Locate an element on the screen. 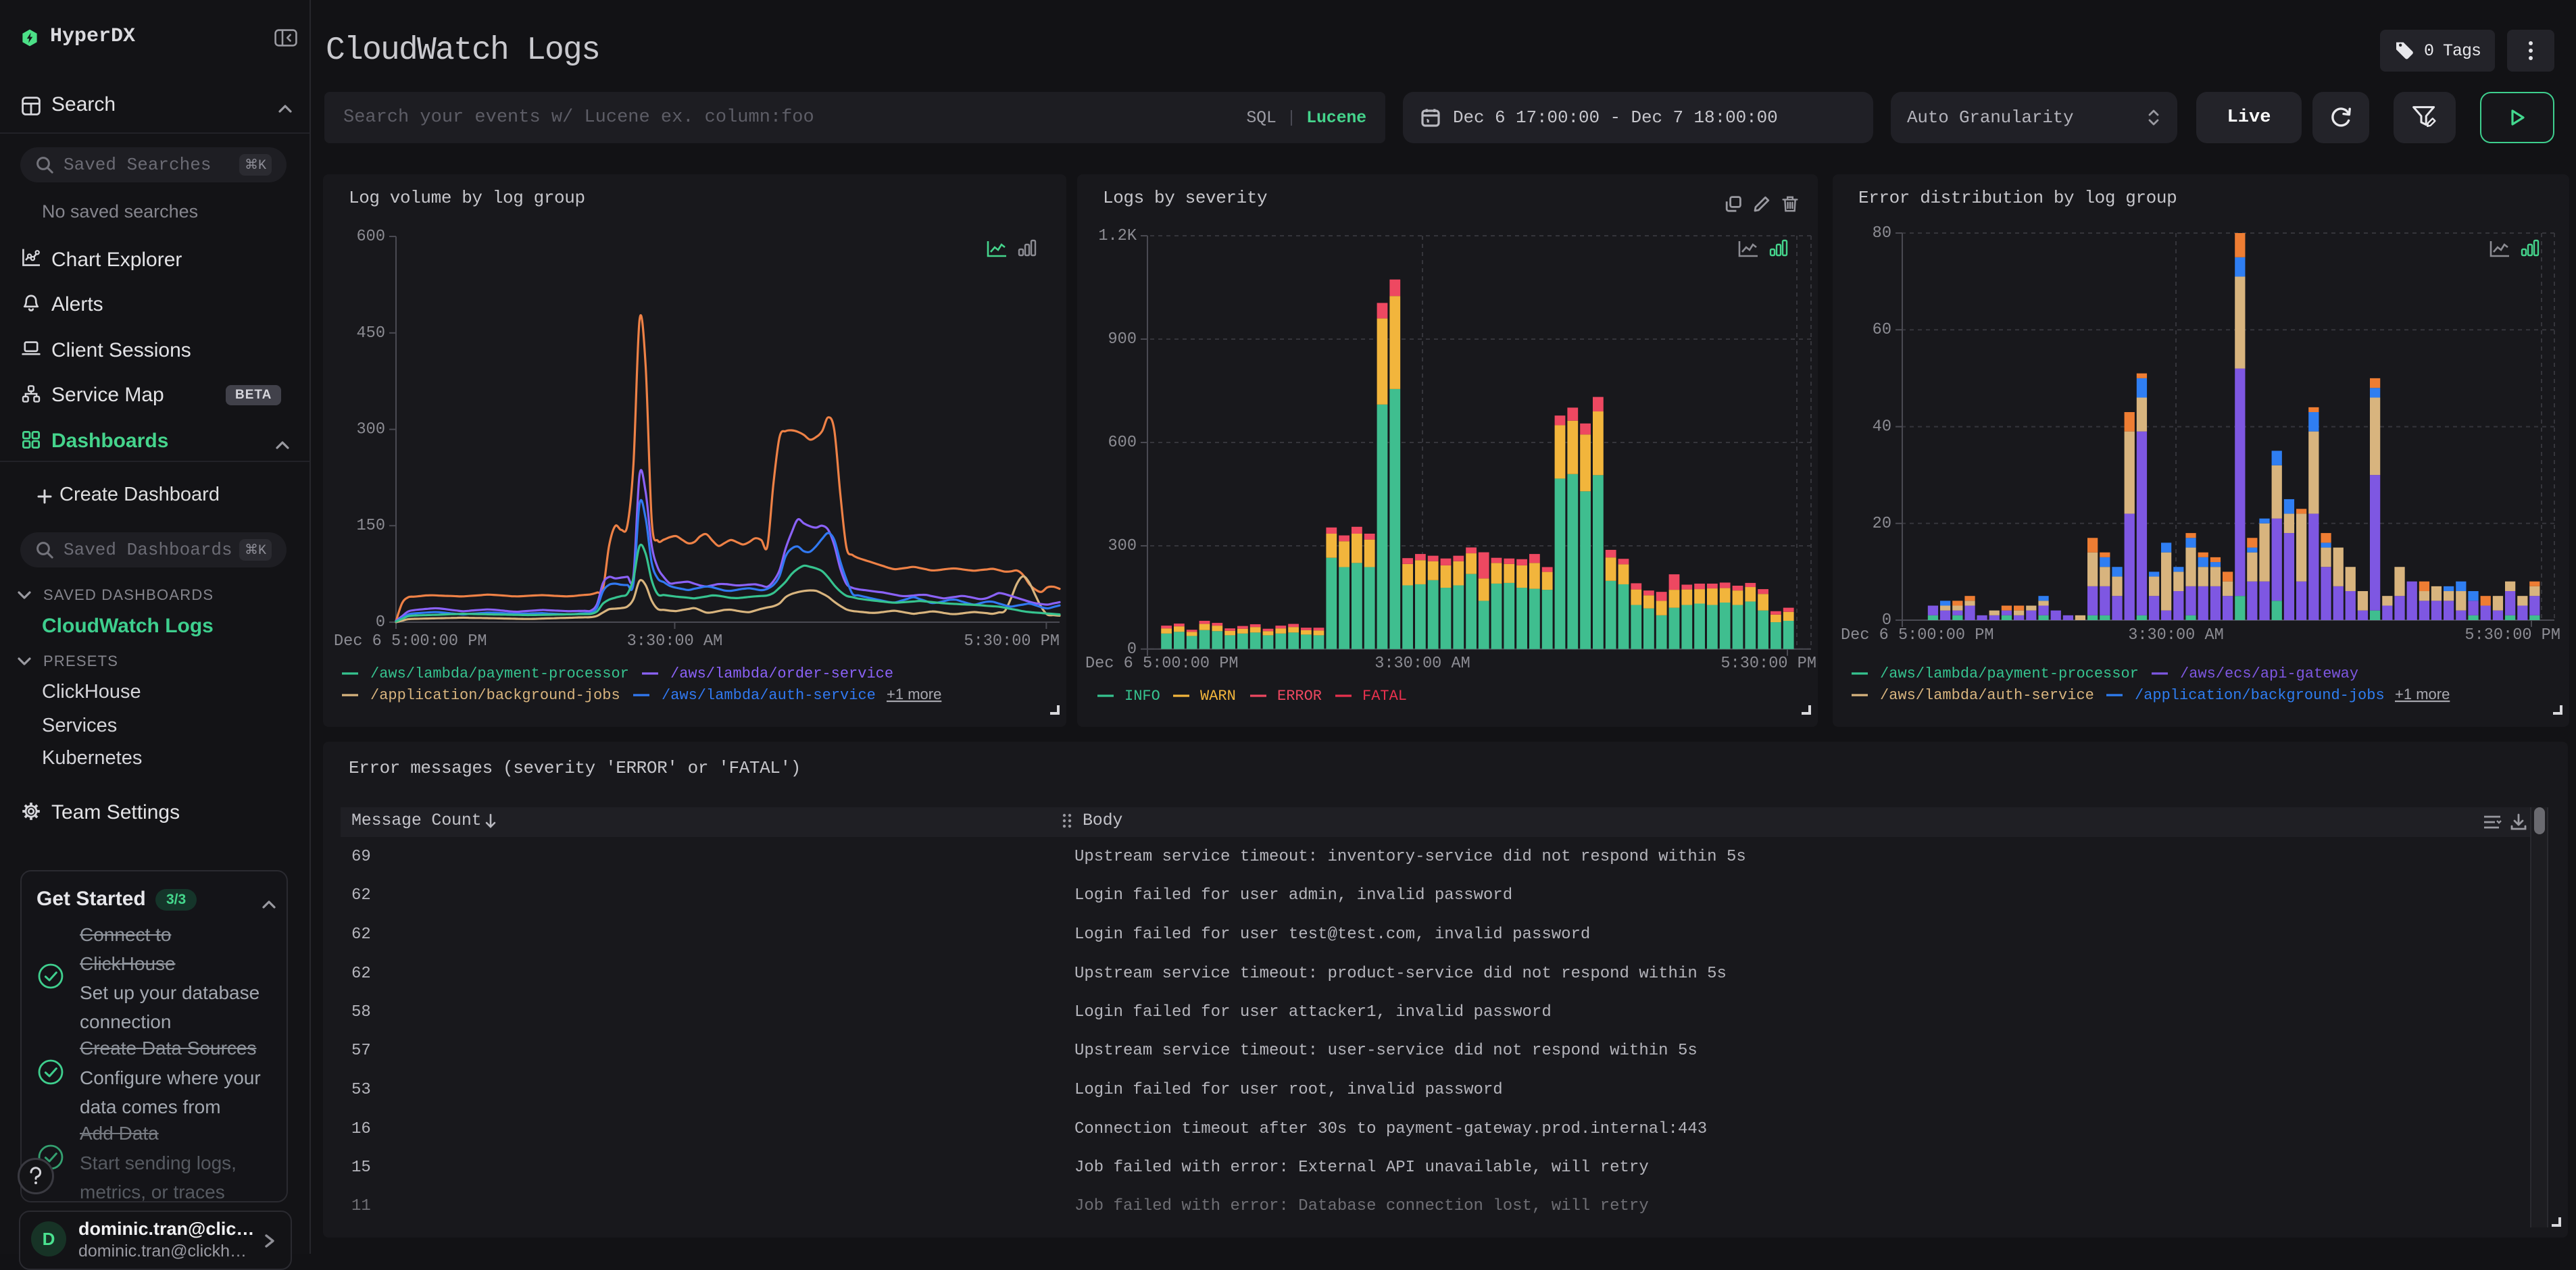  svg-text: ERROR is located at coordinates (1300, 696).